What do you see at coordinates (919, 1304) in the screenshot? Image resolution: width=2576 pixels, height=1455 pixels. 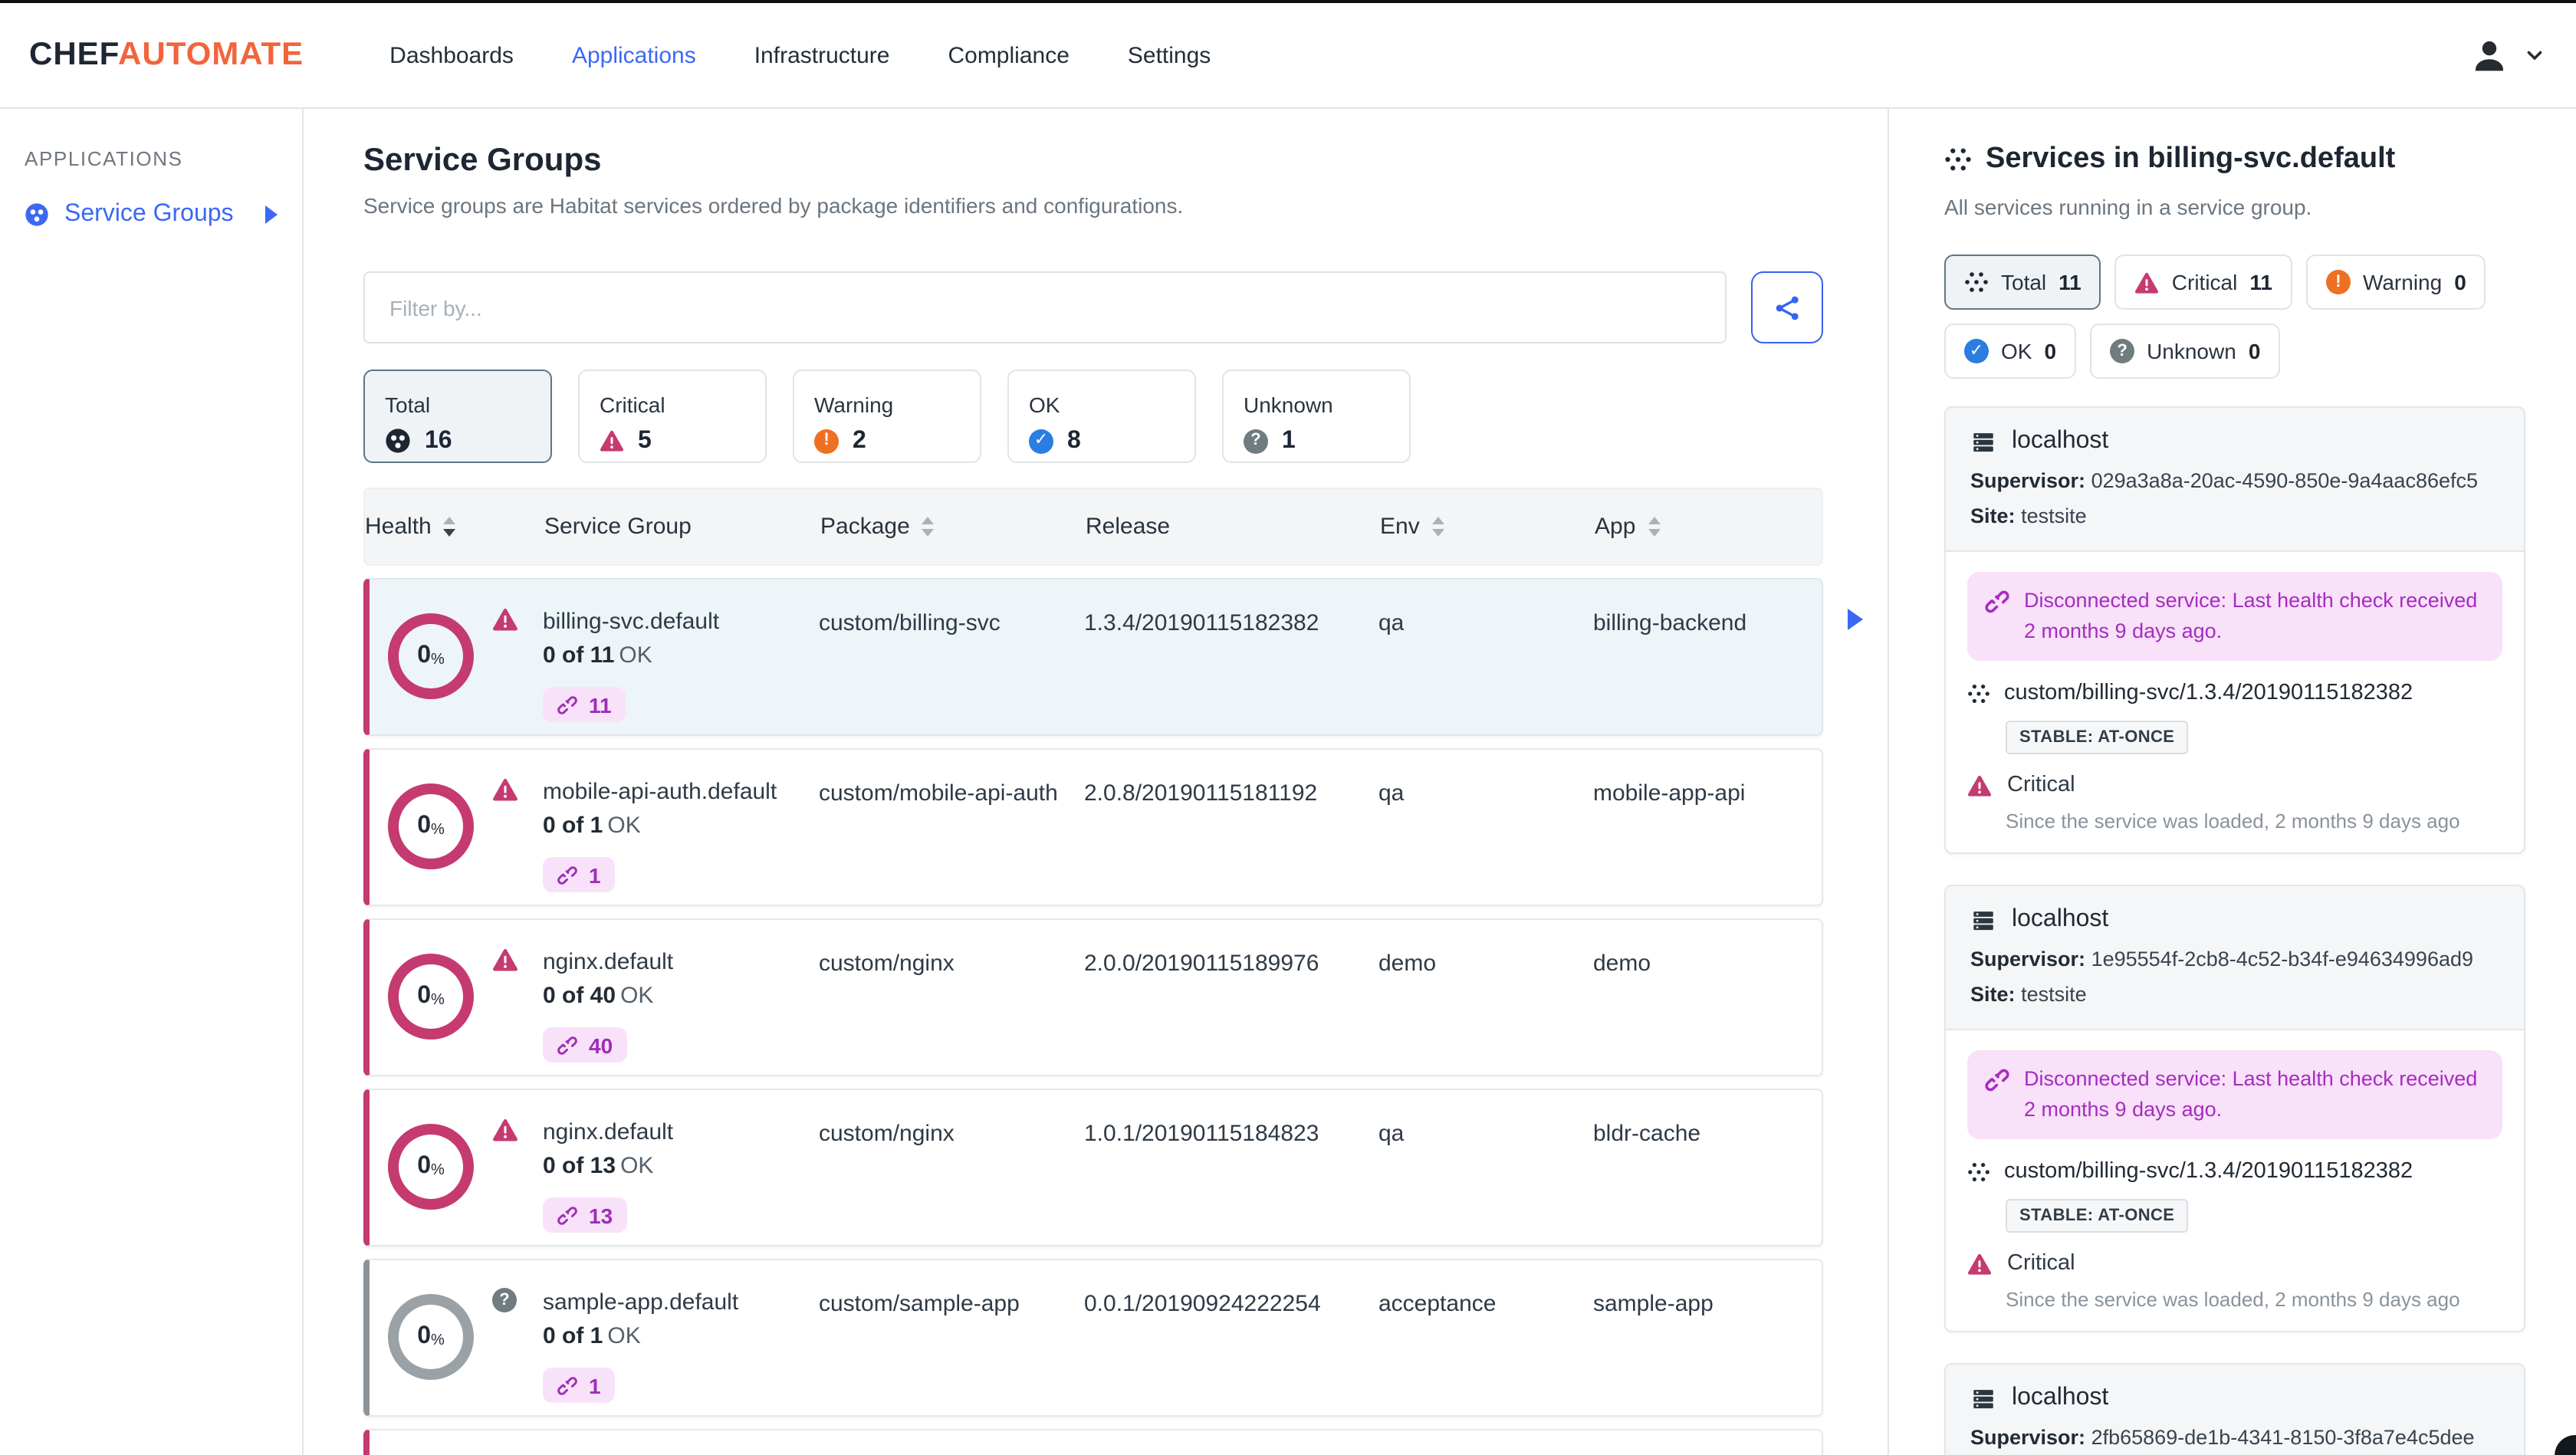 I see `package-cell: custom/sample-app` at bounding box center [919, 1304].